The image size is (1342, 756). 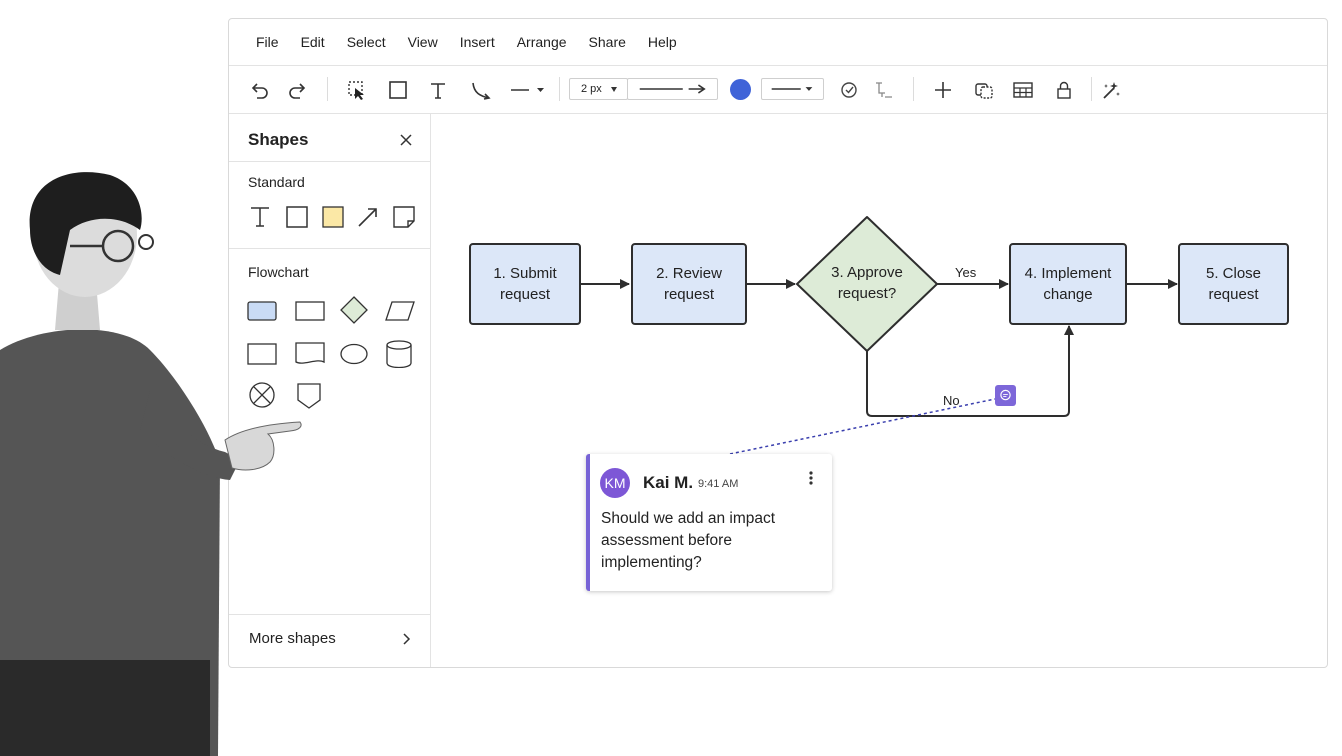 I want to click on table-icon, so click(x=1023, y=90).